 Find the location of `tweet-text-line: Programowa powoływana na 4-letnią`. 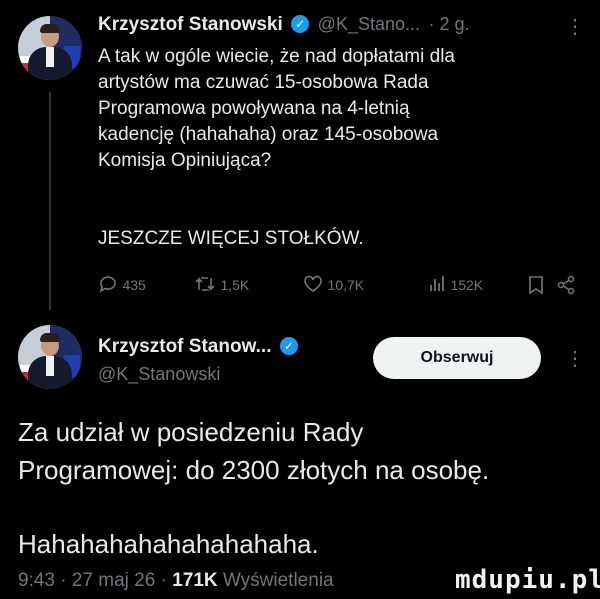

tweet-text-line: Programowa powoływana na 4-letnią is located at coordinates (254, 108).